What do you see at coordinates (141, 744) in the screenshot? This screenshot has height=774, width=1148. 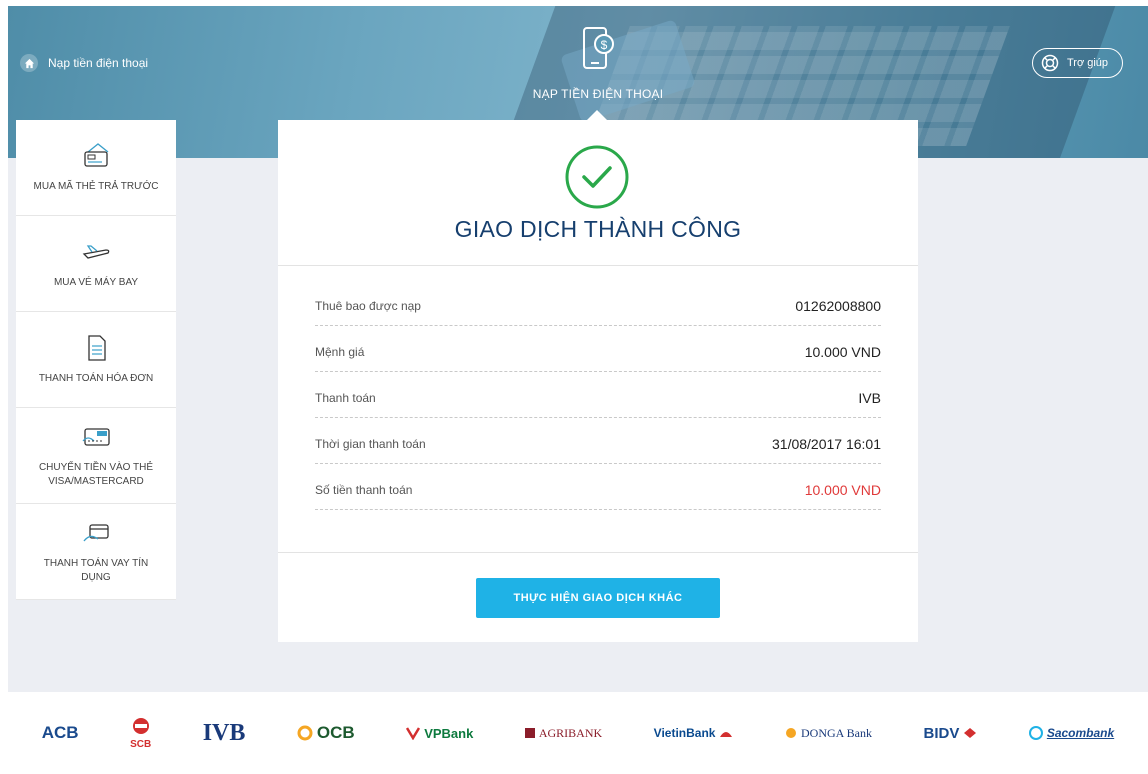 I see `bank-name: SCB` at bounding box center [141, 744].